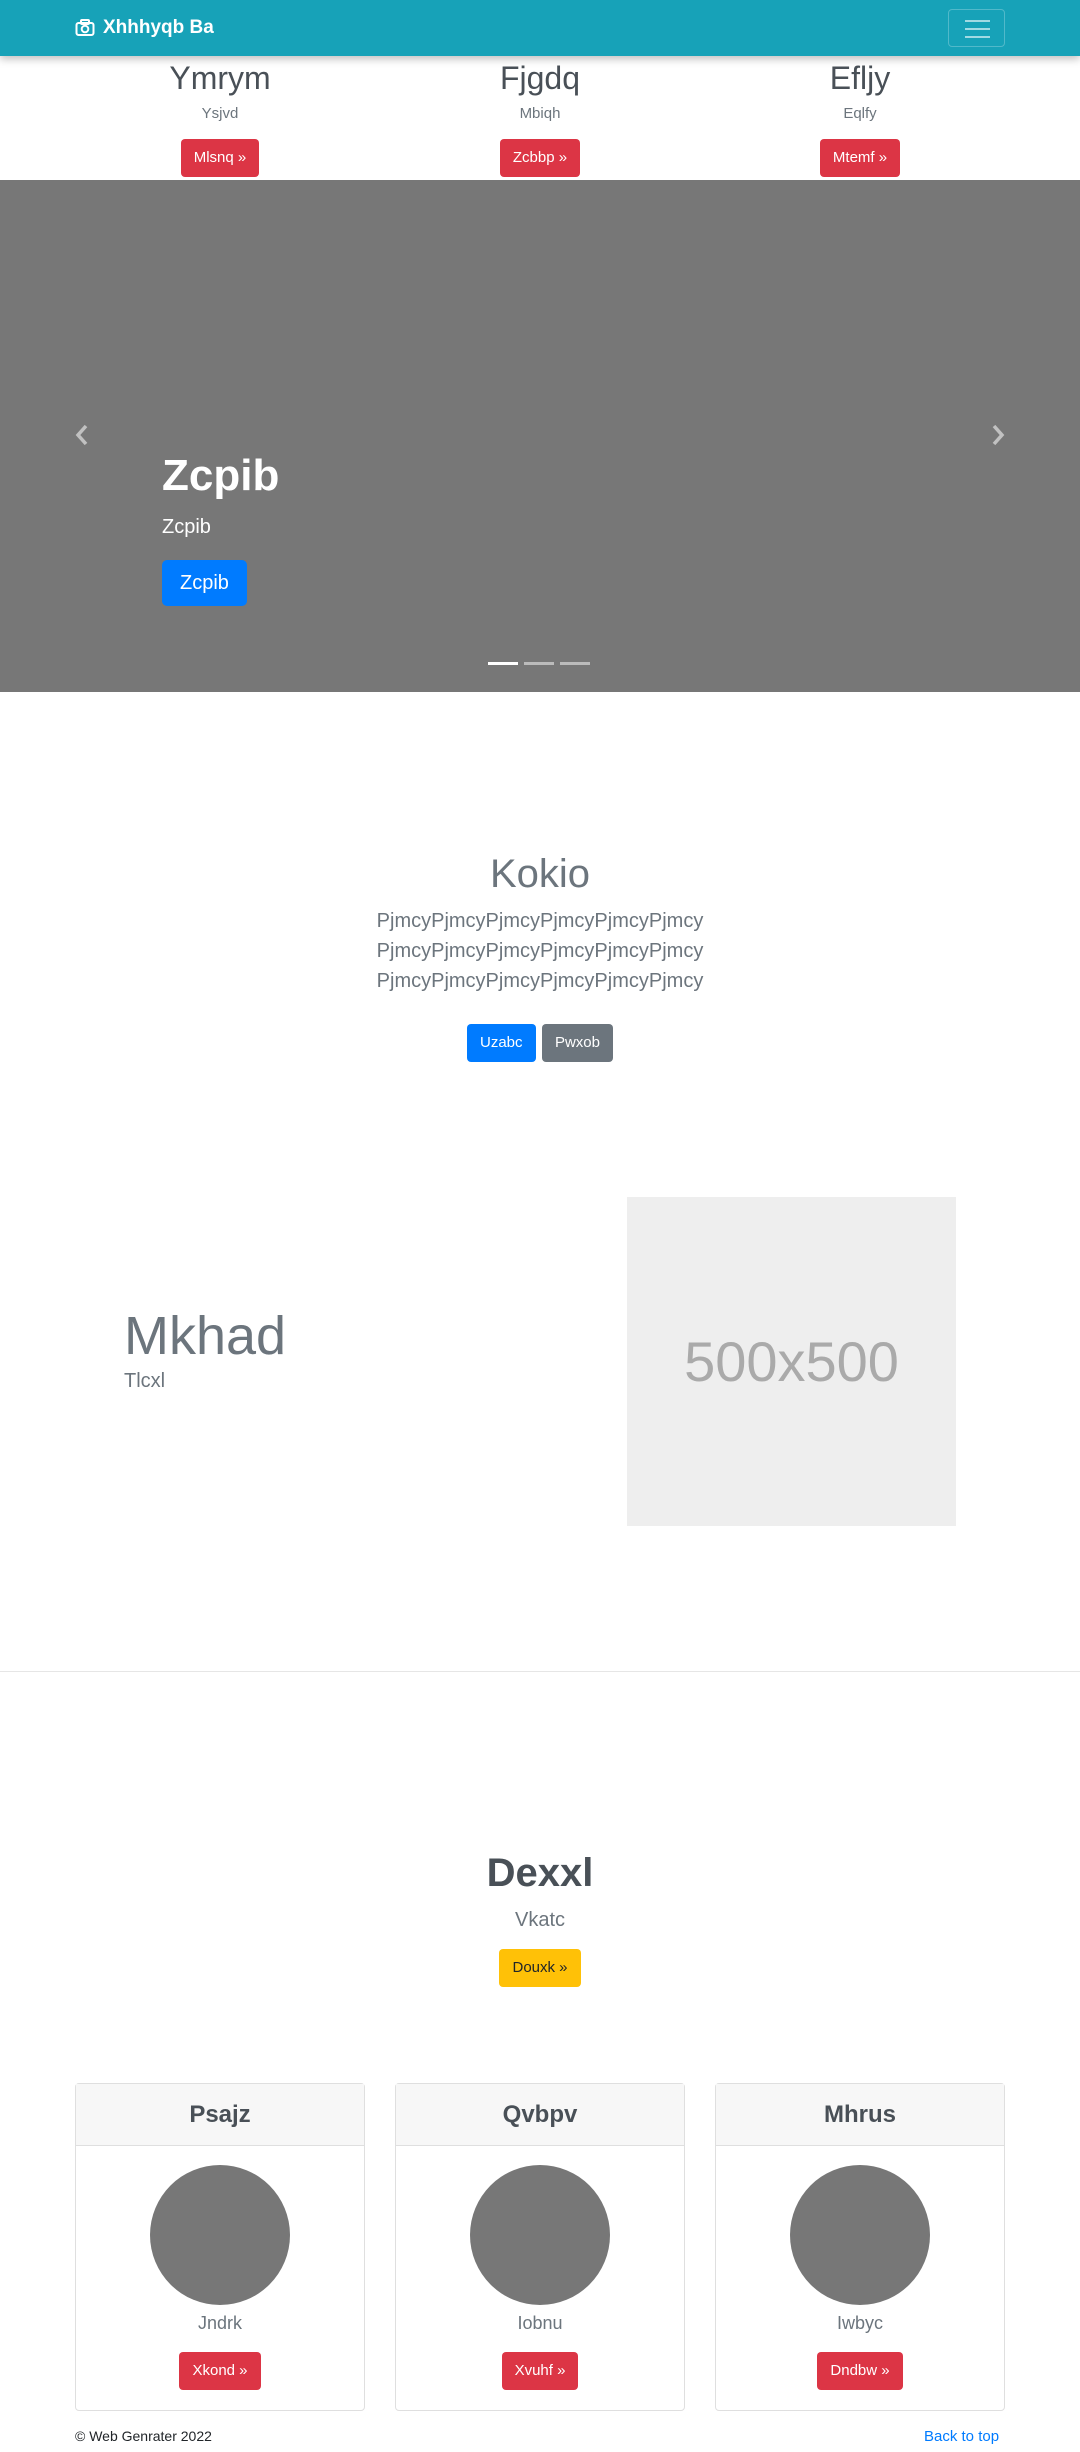 The height and width of the screenshot is (2452, 1080). I want to click on profile-card: Psajz Jndrk Xkond », so click(220, 2247).